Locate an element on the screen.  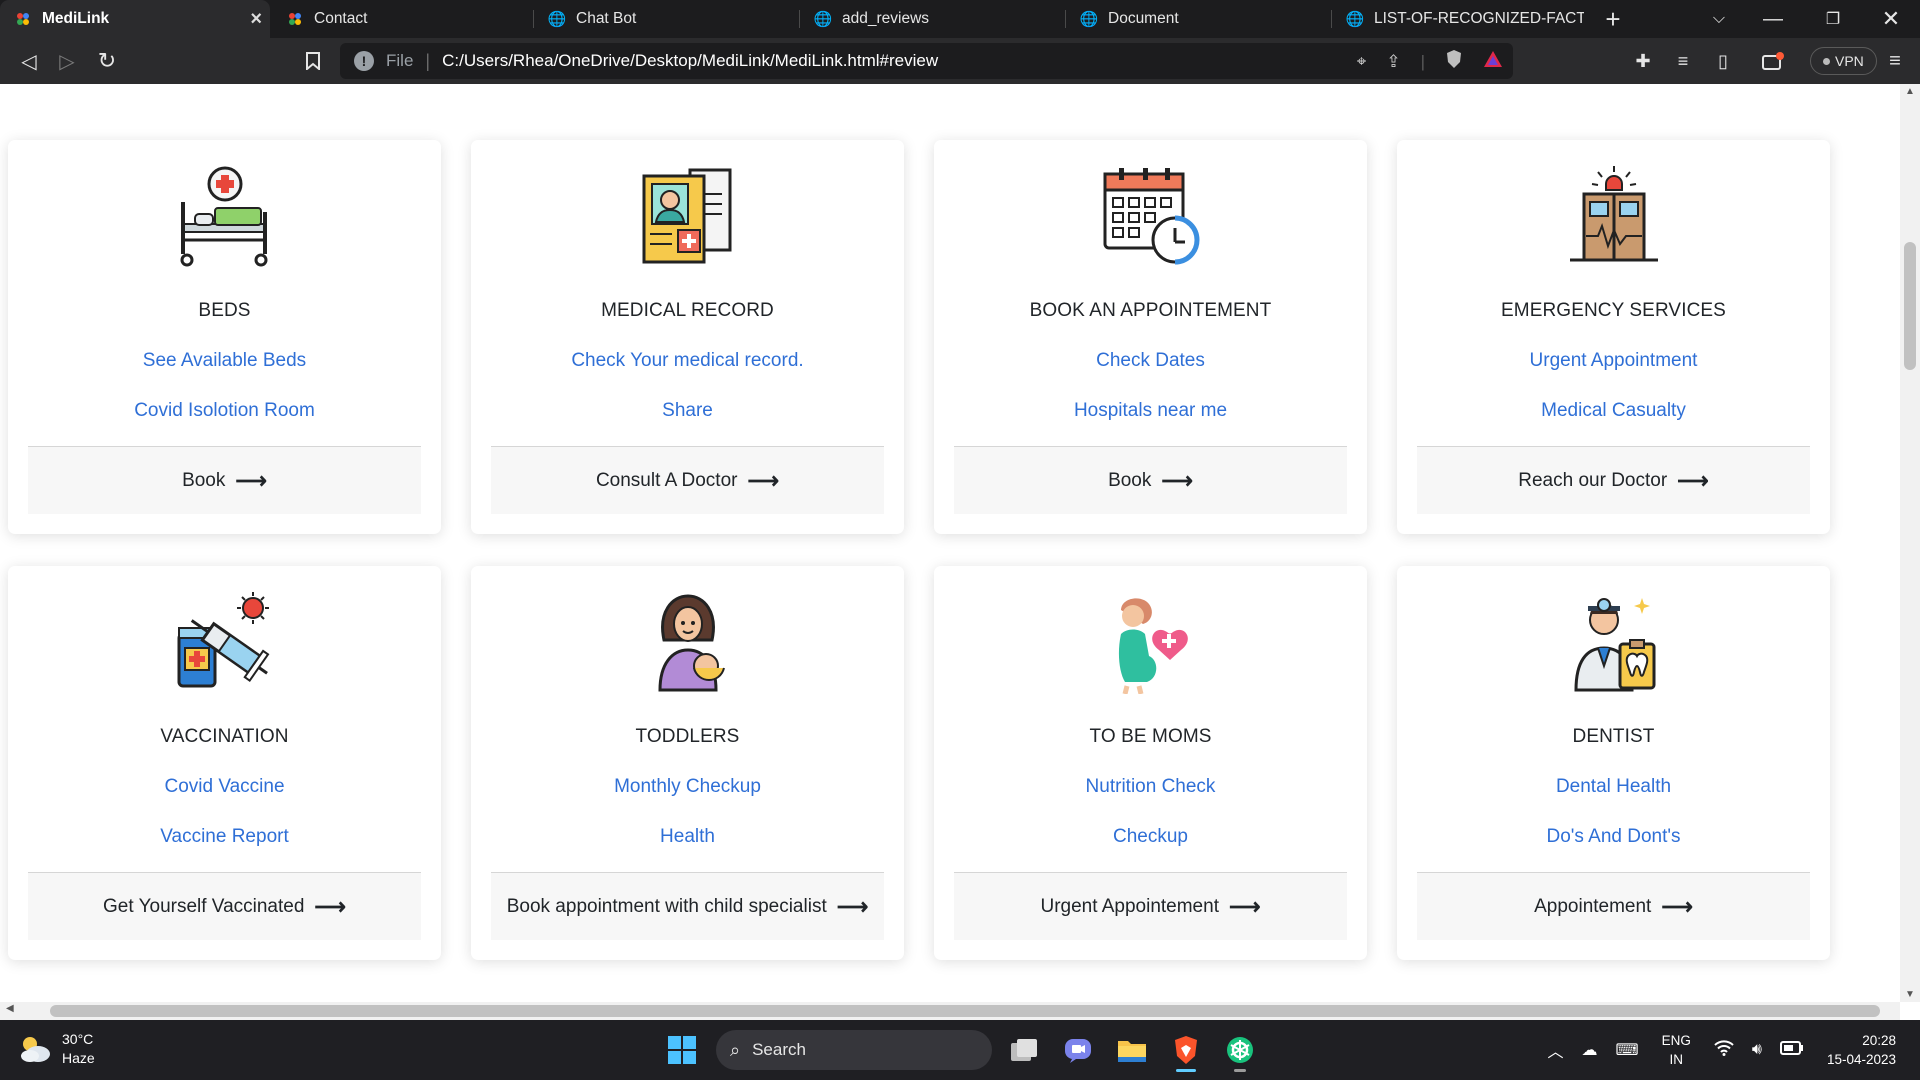
tab-medilink: MediLink × is located at coordinates (135, 19).